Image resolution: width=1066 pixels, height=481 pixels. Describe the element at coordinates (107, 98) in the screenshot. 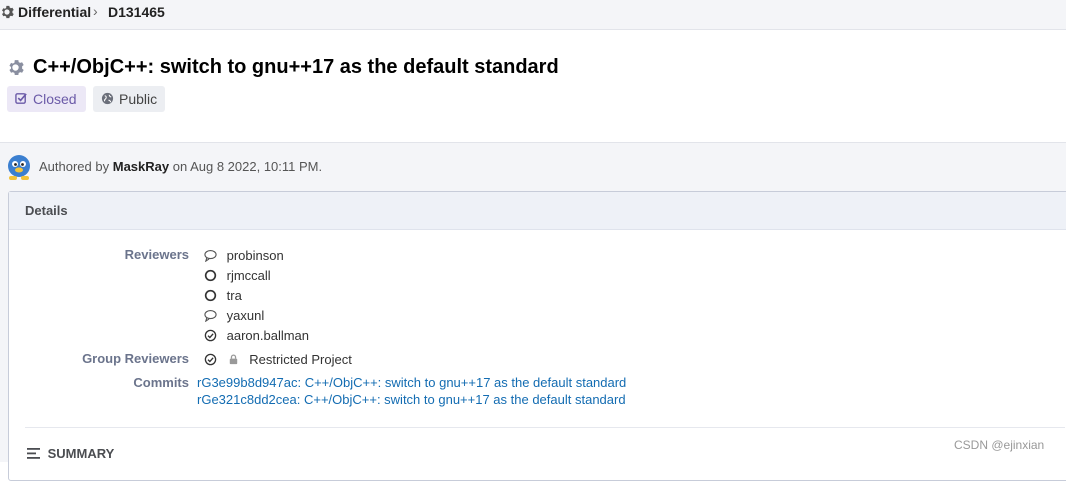

I see `globe-icon` at that location.